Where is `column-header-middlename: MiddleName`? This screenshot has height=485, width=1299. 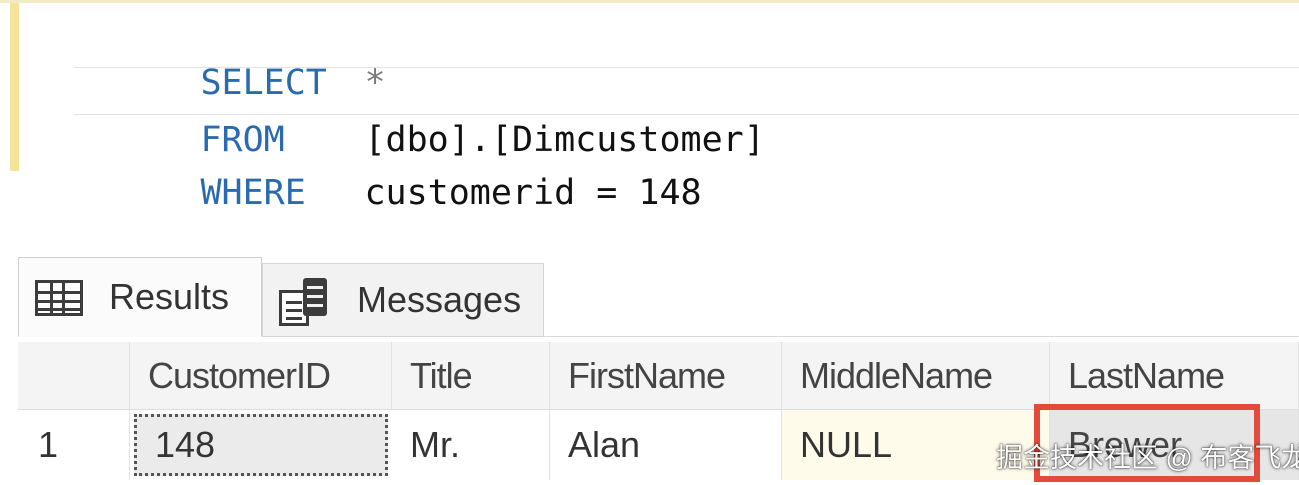 column-header-middlename: MiddleName is located at coordinates (916, 375).